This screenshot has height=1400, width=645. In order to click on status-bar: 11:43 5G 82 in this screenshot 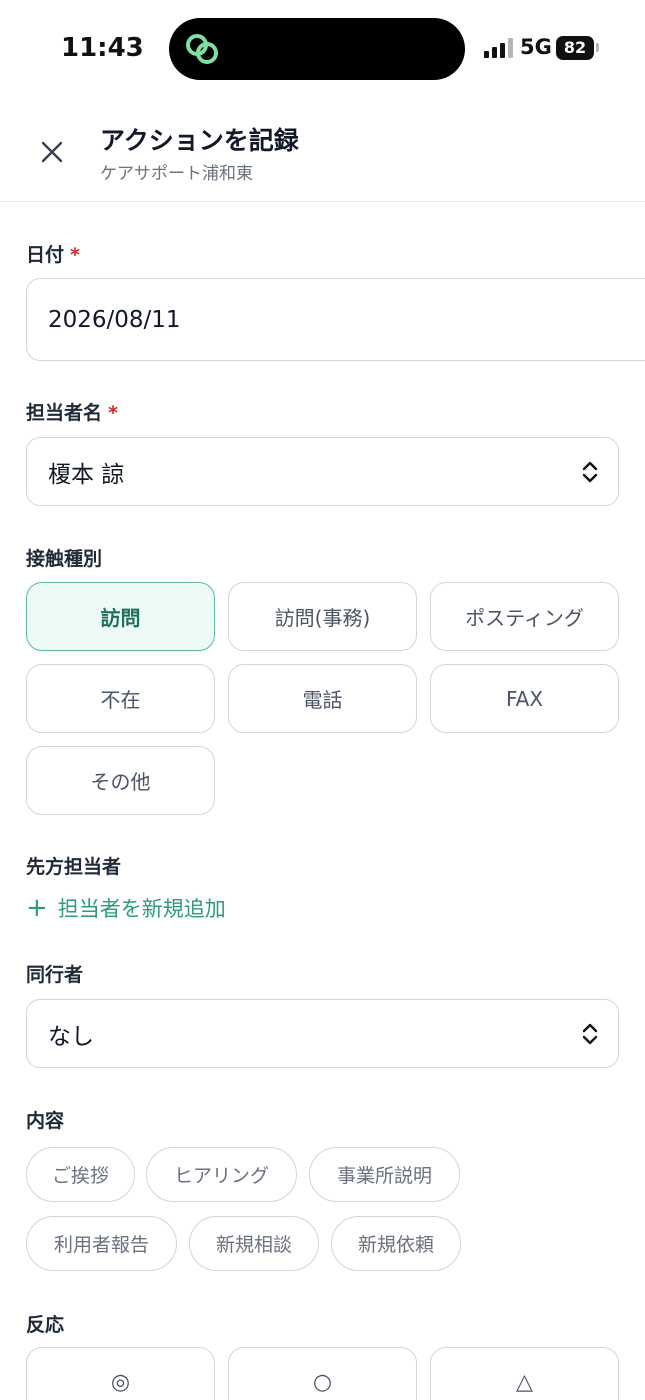, I will do `click(322, 50)`.